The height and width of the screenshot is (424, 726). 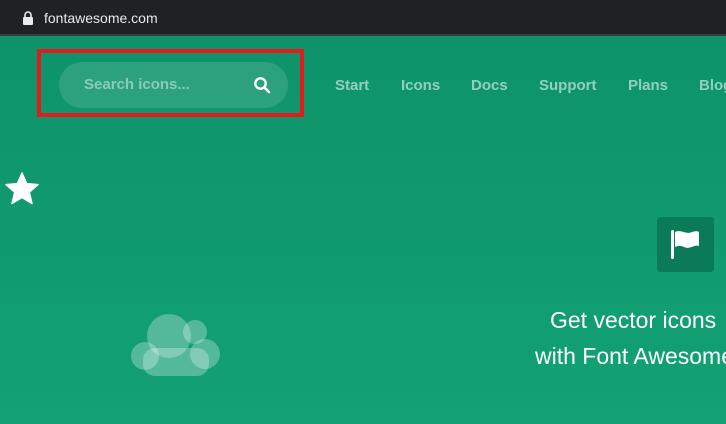 What do you see at coordinates (175, 345) in the screenshot?
I see `cloud-icon` at bounding box center [175, 345].